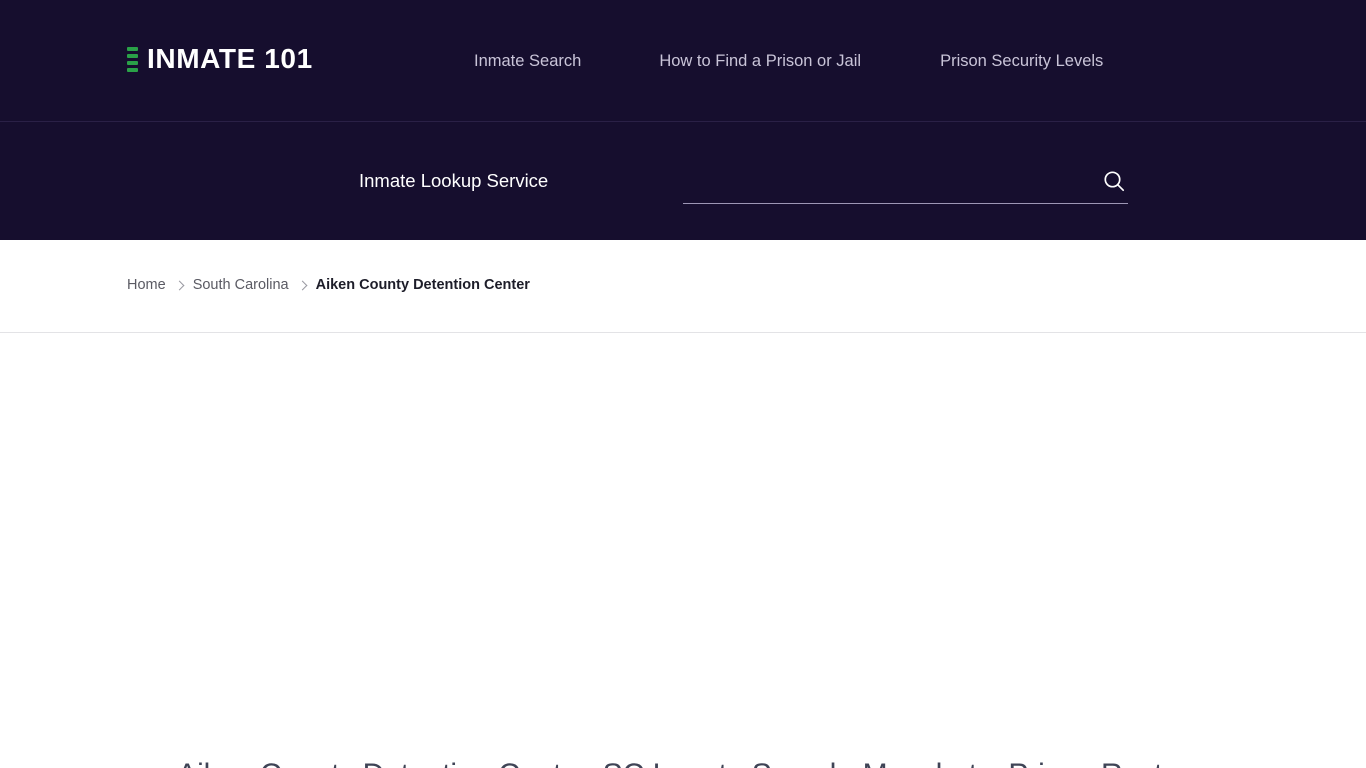 The image size is (1366, 768). Describe the element at coordinates (885, 182) in the screenshot. I see `search-input` at that location.